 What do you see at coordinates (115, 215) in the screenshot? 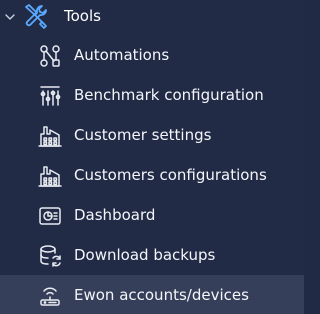
I see `tree-item-label: Dashboard` at bounding box center [115, 215].